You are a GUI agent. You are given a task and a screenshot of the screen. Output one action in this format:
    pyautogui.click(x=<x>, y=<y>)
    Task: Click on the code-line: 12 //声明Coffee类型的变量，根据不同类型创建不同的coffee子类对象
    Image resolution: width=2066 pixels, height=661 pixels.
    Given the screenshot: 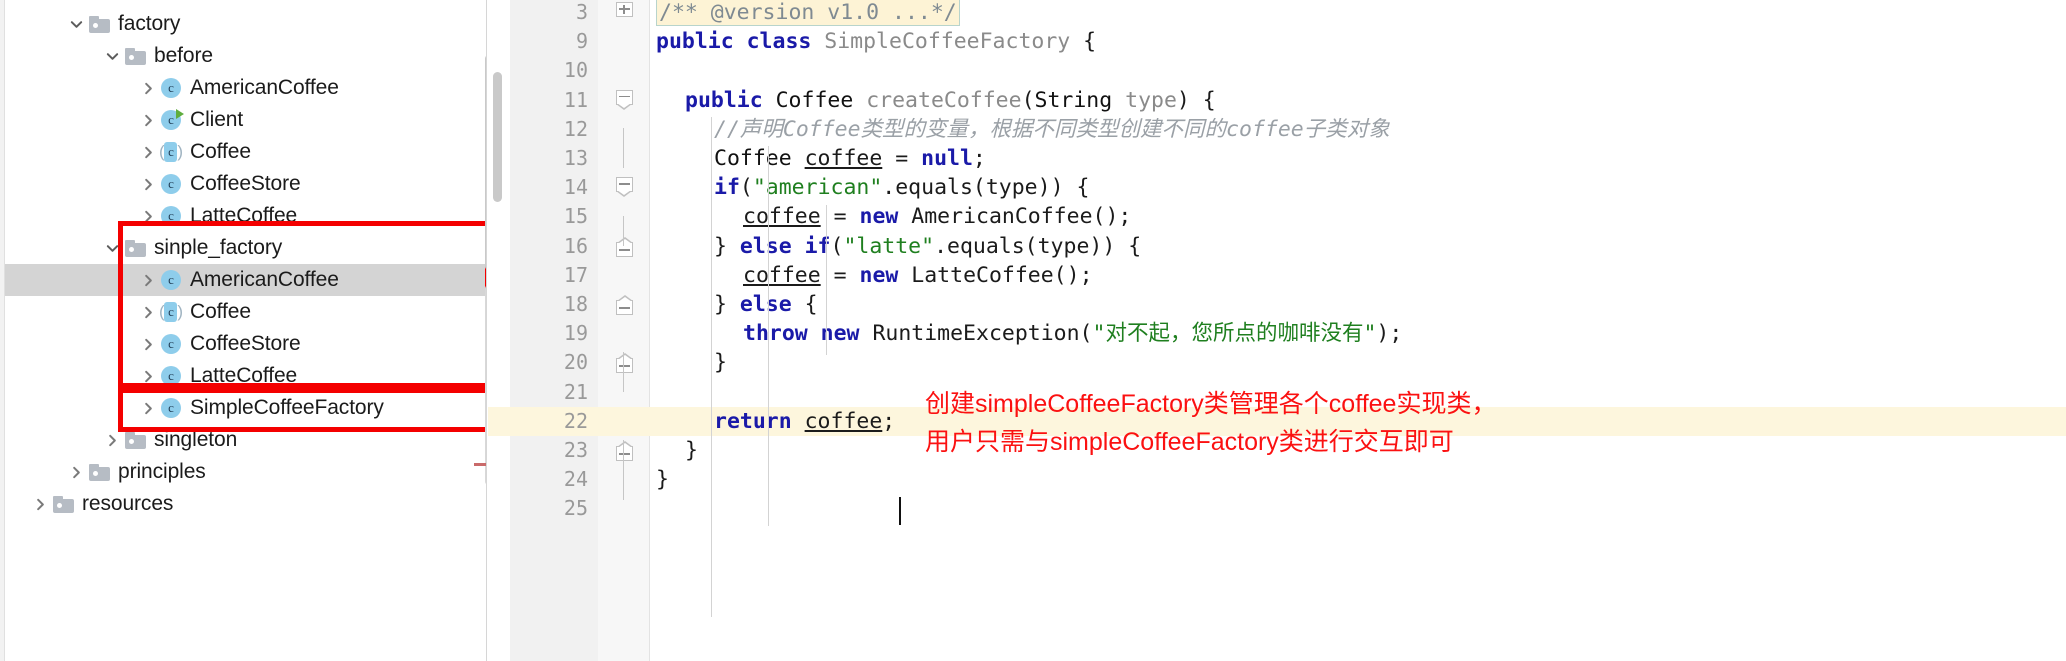 What is the action you would take?
    pyautogui.click(x=1277, y=129)
    